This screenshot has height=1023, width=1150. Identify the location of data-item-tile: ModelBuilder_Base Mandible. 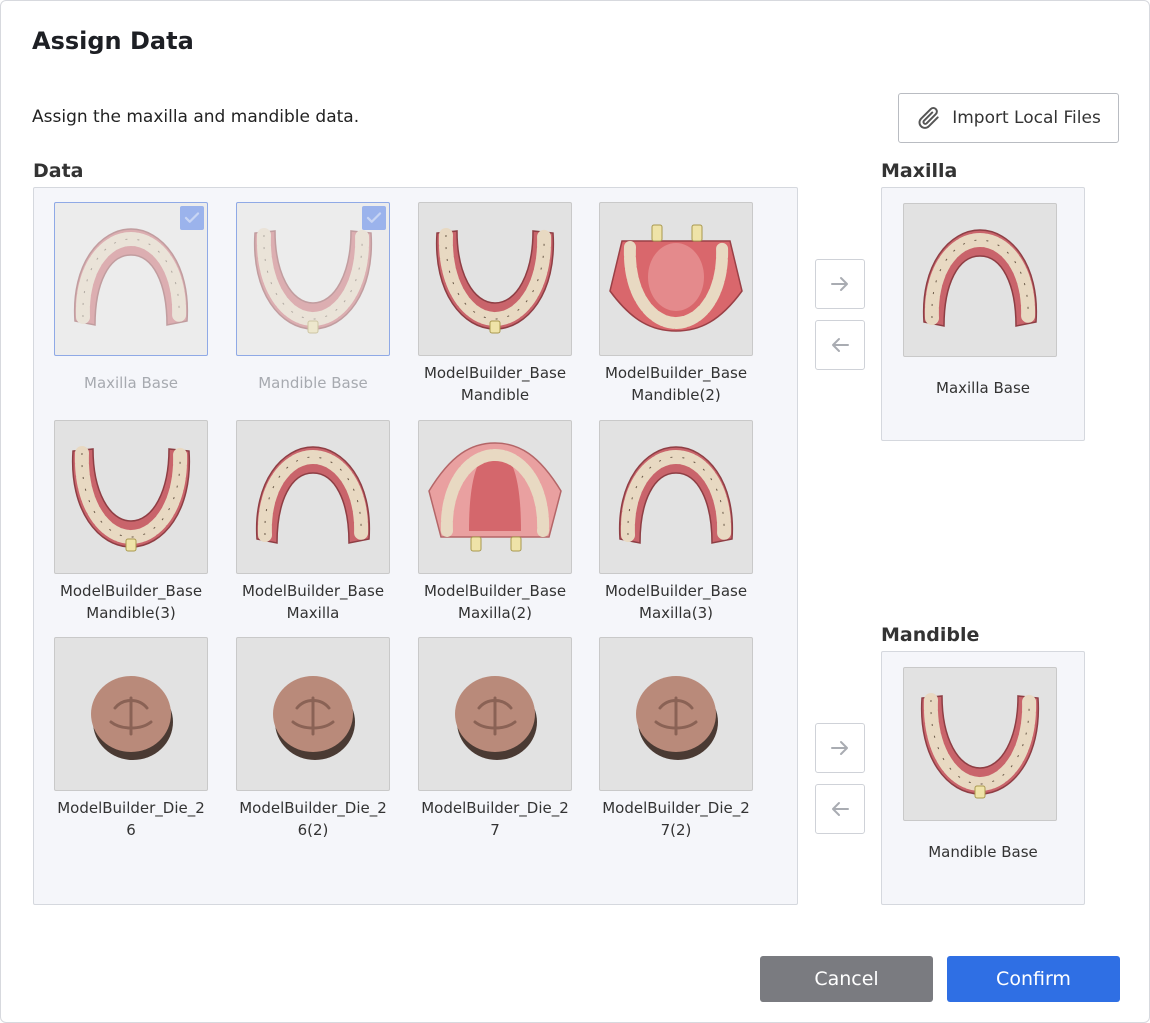
(495, 304).